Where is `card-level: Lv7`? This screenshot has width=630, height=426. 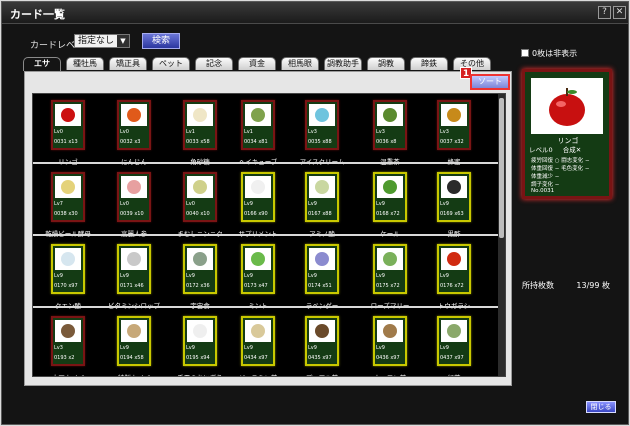 card-level: Lv7 is located at coordinates (58, 204).